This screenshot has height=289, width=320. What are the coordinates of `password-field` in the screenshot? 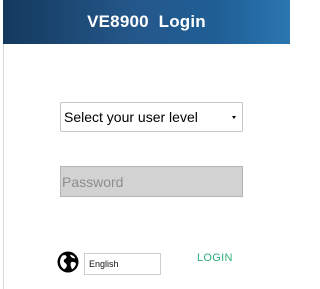 It's located at (151, 181).